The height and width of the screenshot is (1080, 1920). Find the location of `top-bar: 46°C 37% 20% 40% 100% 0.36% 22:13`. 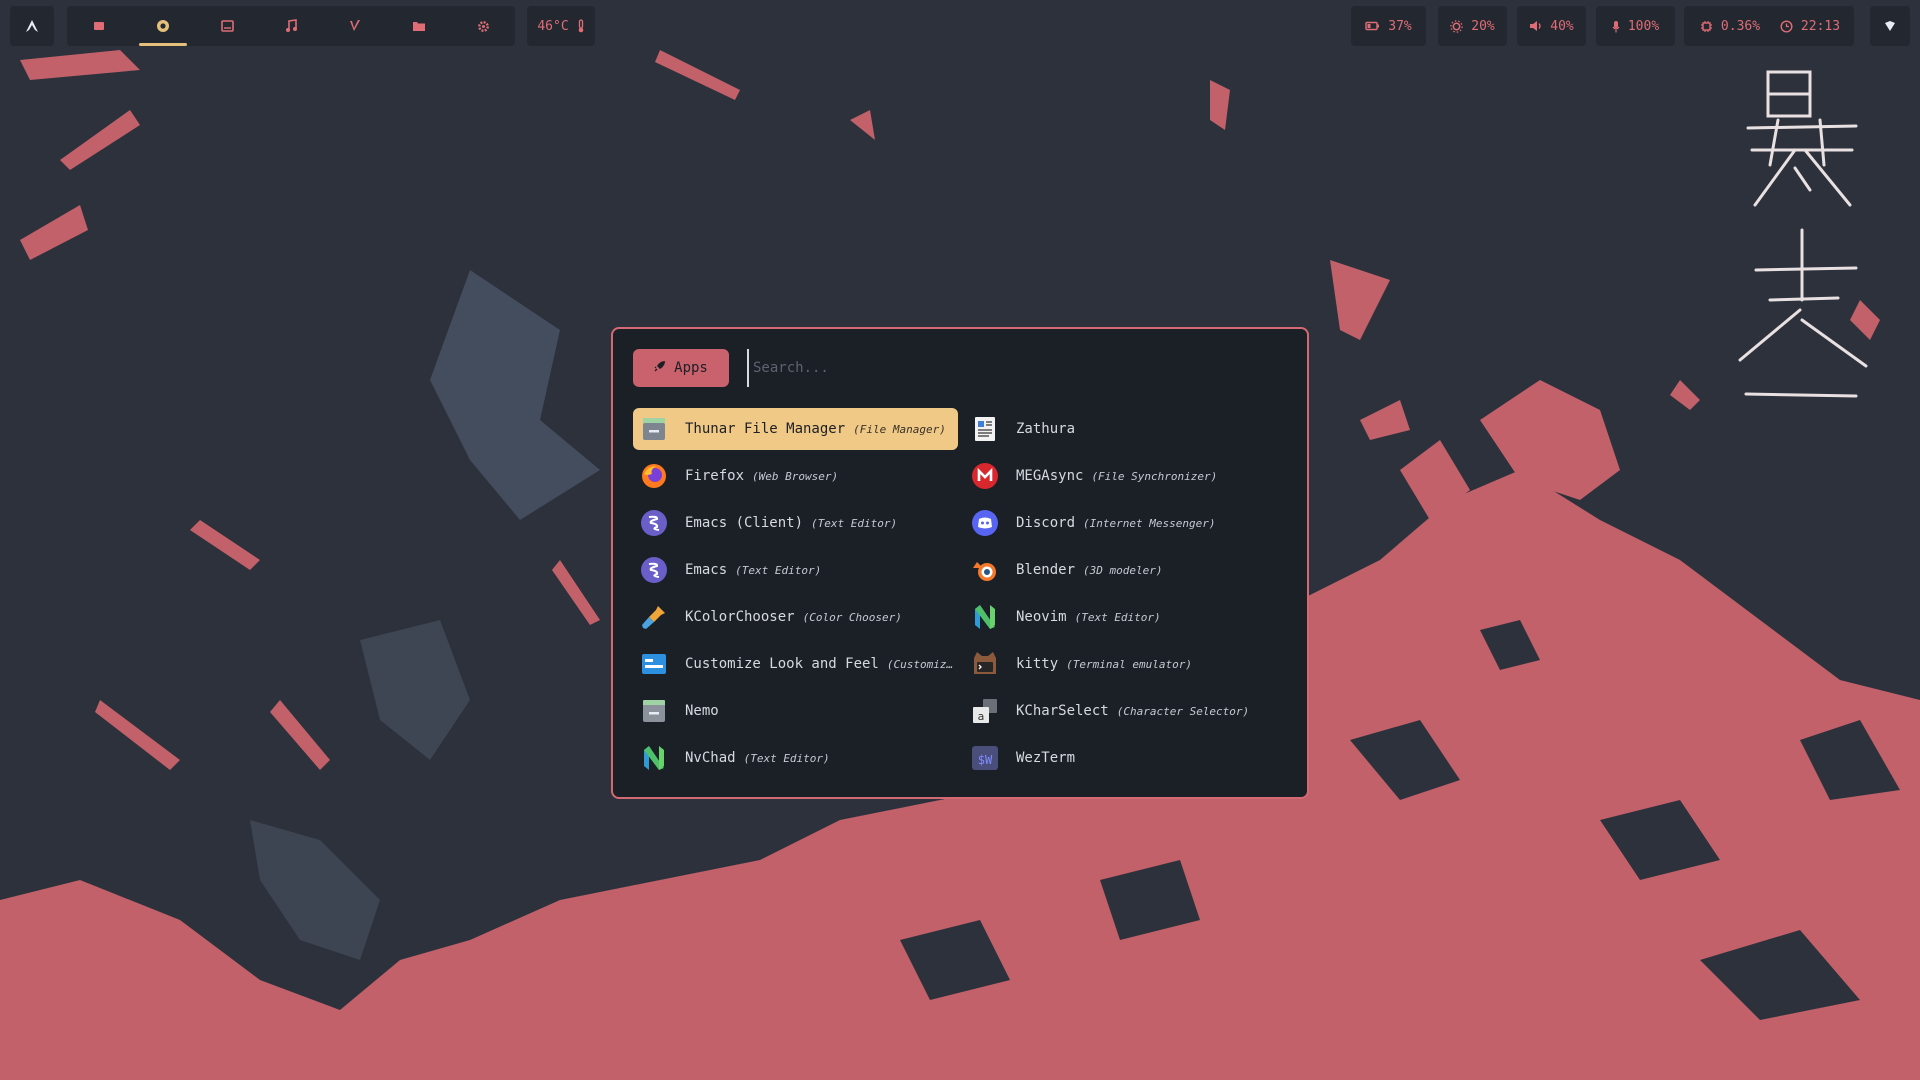

top-bar: 46°C 37% 20% 40% 100% 0.36% 22:13 is located at coordinates (960, 26).